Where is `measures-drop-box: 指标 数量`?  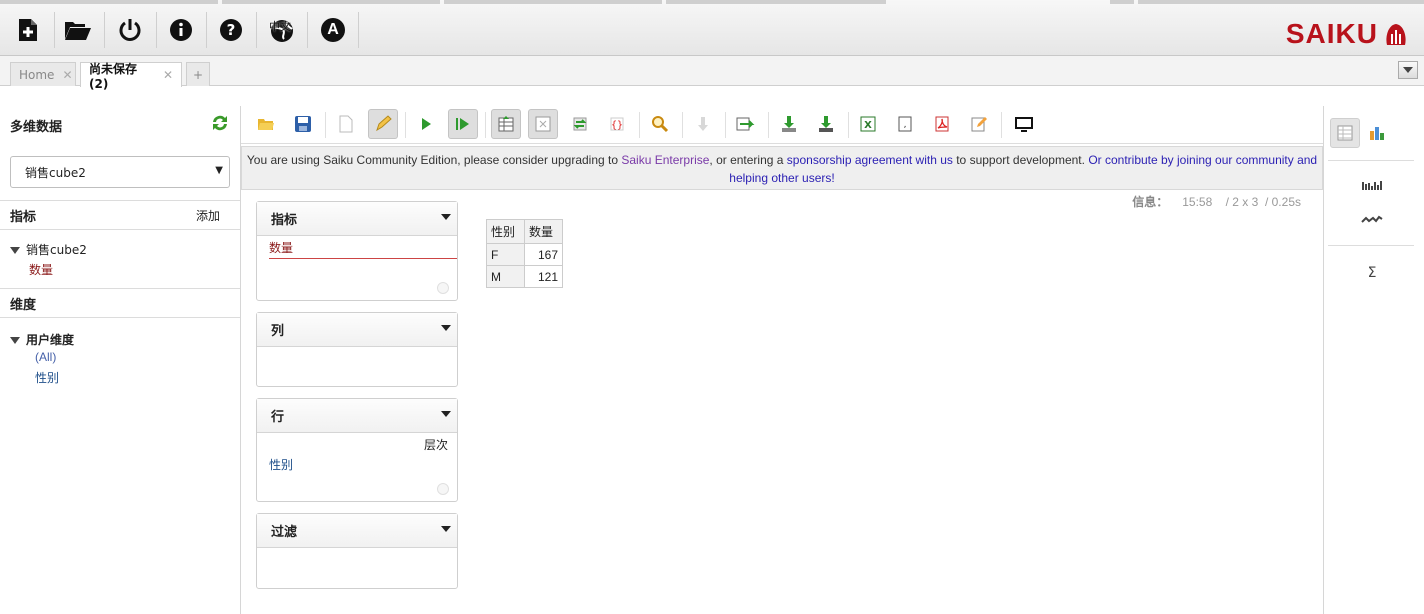
measures-drop-box: 指标 数量 is located at coordinates (357, 251).